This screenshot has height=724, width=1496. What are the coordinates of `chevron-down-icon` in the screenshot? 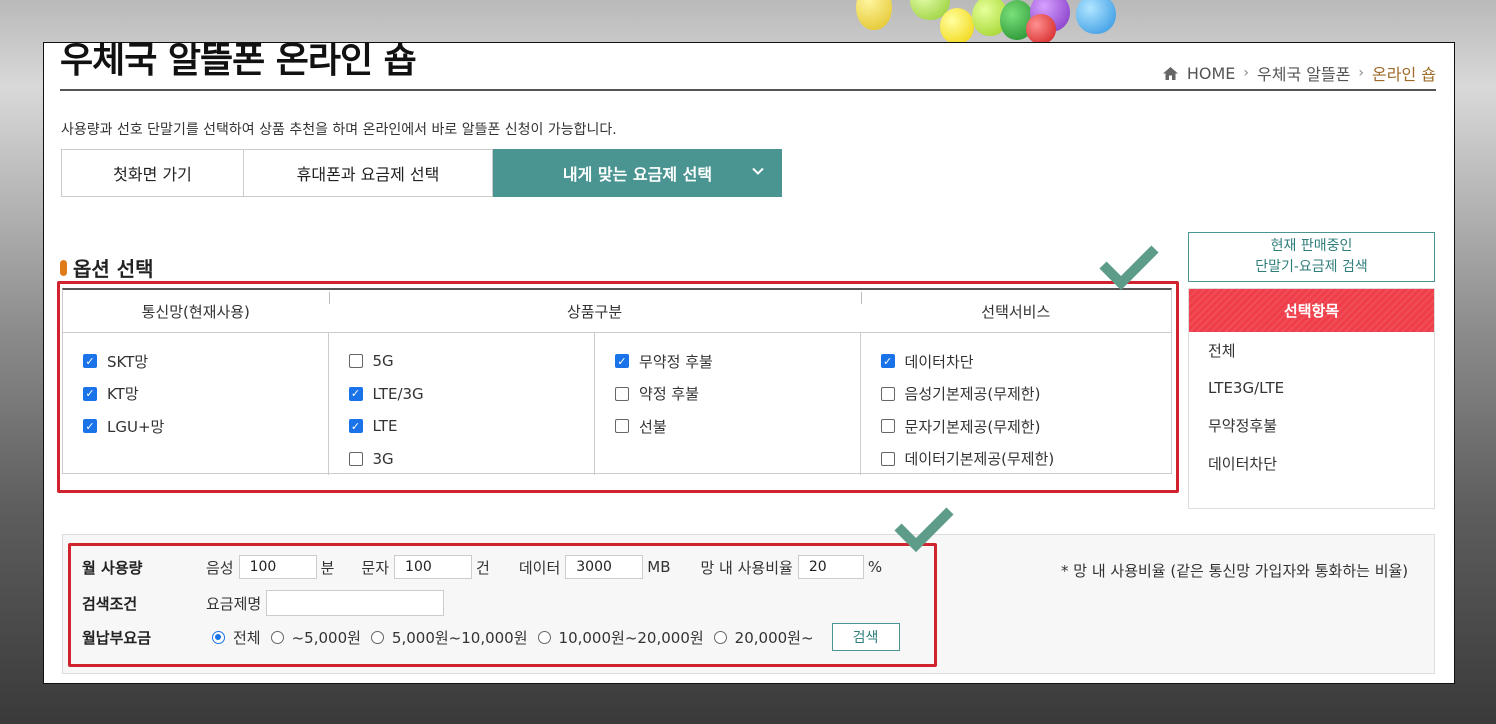 It's located at (758, 171).